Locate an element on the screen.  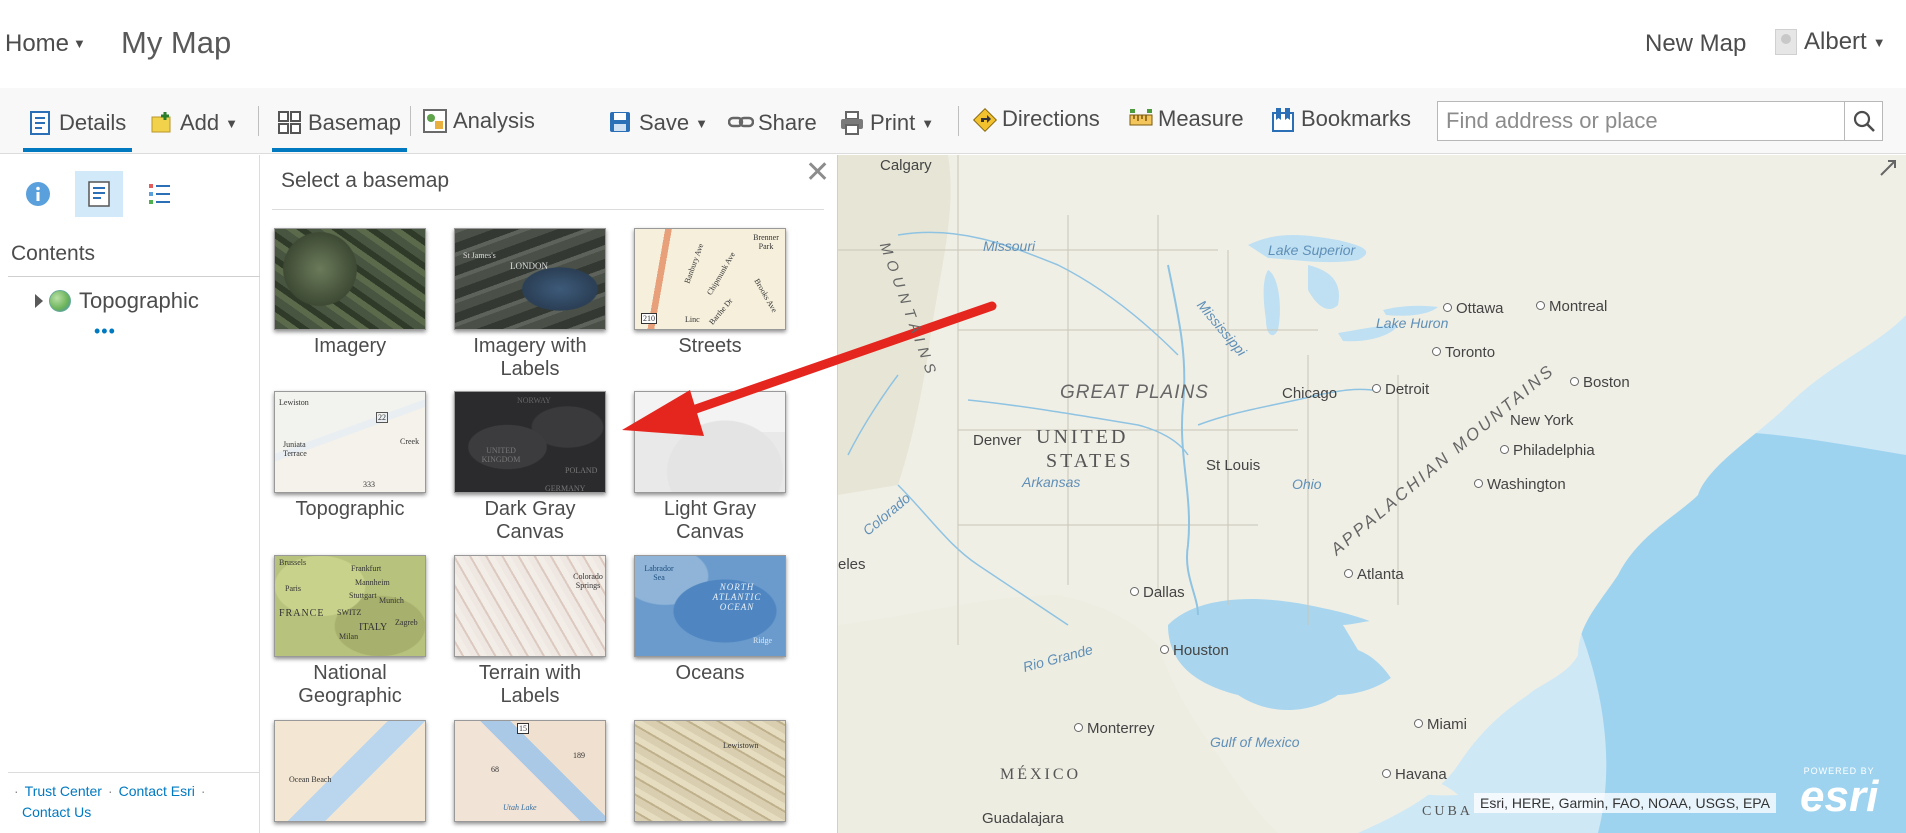
measure-label: Measure is located at coordinates (1201, 118).